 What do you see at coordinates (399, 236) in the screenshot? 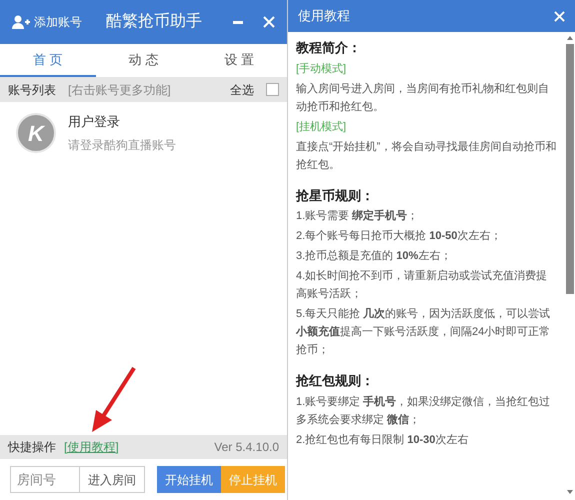
I see `rule-text: 2.每个账号每日抢币大概抢 10-50次左右；` at bounding box center [399, 236].